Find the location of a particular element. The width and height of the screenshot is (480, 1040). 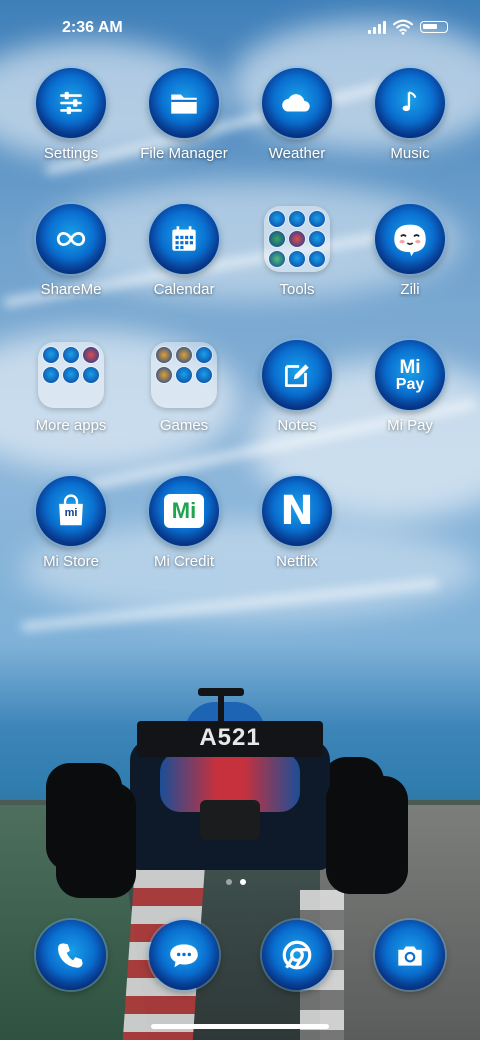

app-mi-pay: Mi Pay Mi Pay is located at coordinates (410, 400).